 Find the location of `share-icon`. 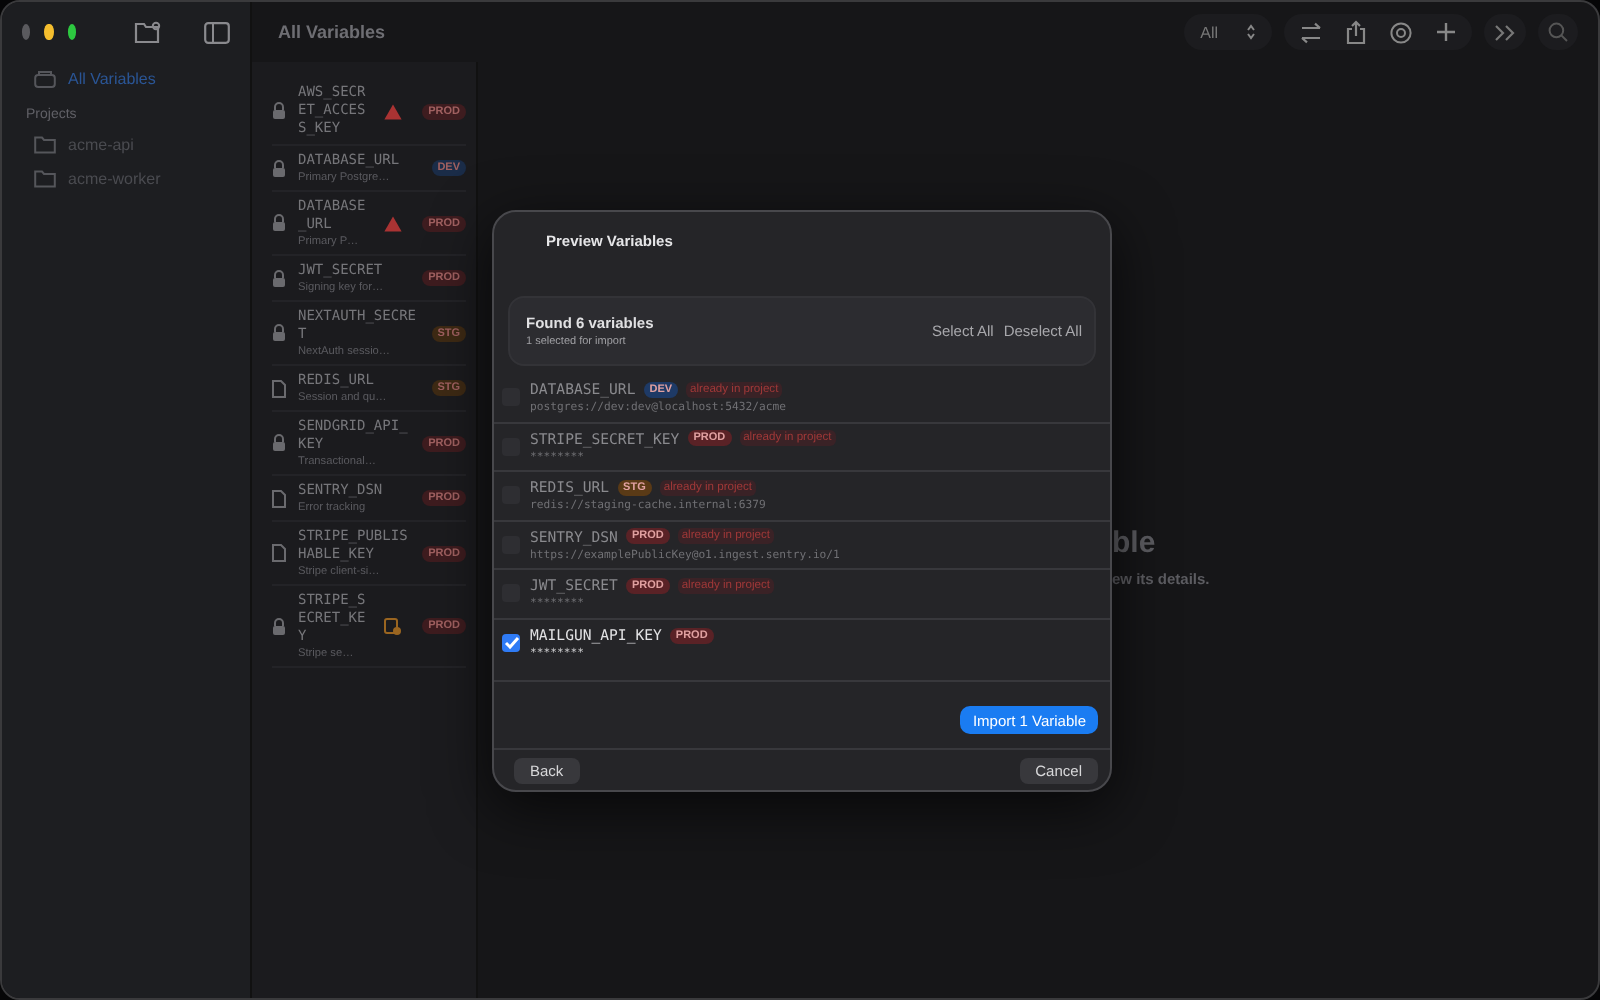

share-icon is located at coordinates (1356, 32).